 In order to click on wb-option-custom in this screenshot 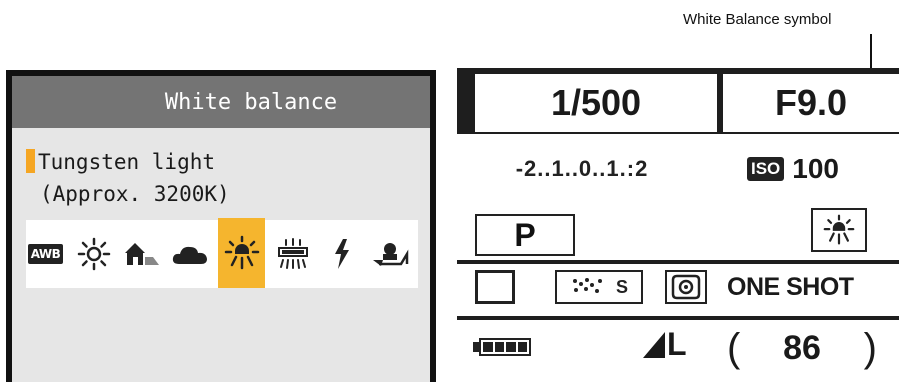, I will do `click(389, 254)`.